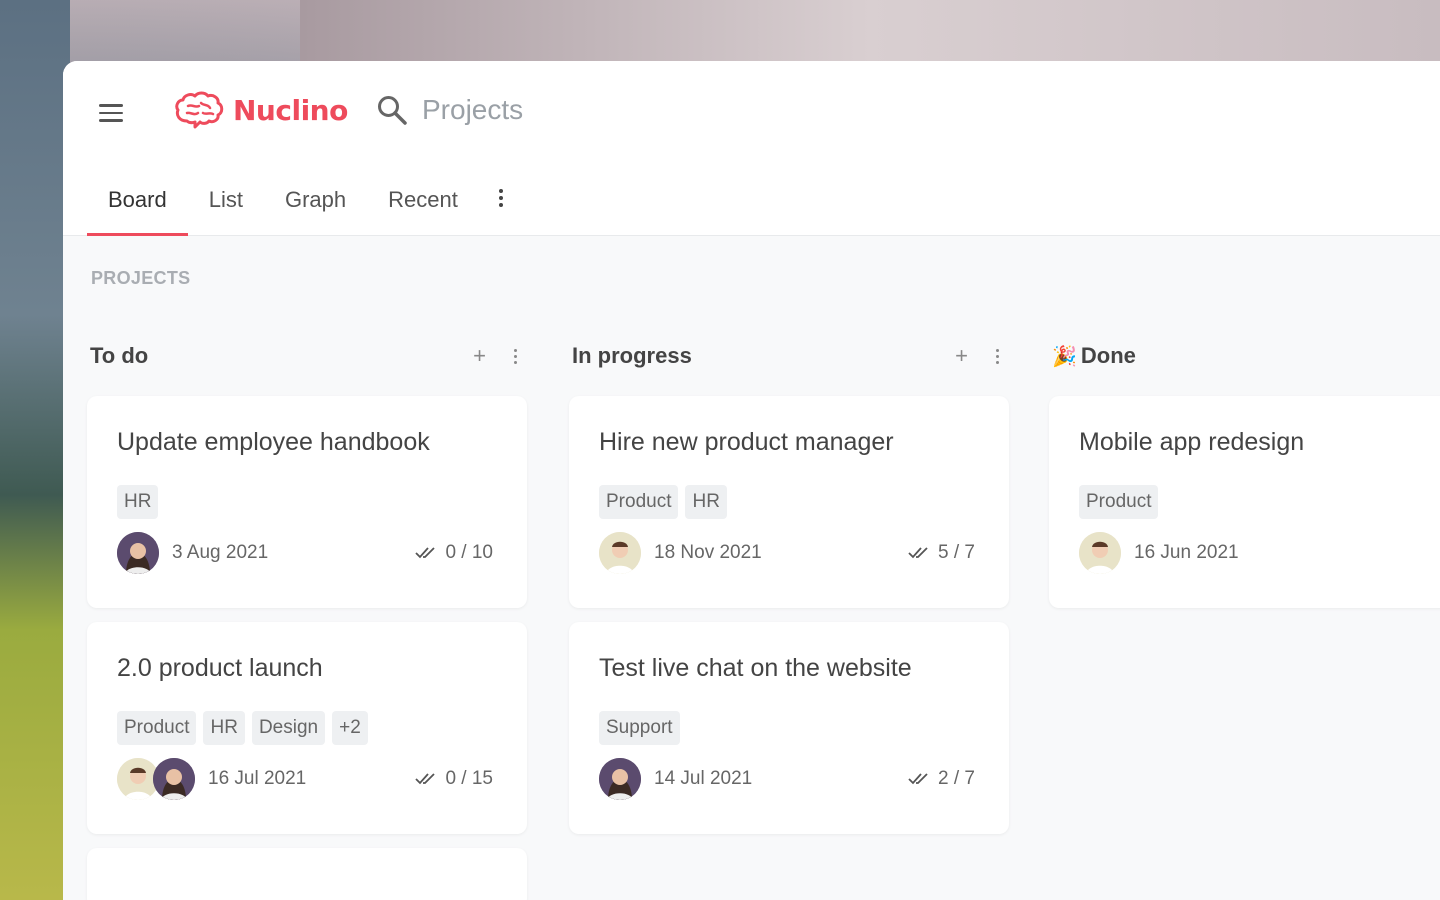 The image size is (1440, 900). What do you see at coordinates (199, 110) in the screenshot?
I see `brain-logo-icon` at bounding box center [199, 110].